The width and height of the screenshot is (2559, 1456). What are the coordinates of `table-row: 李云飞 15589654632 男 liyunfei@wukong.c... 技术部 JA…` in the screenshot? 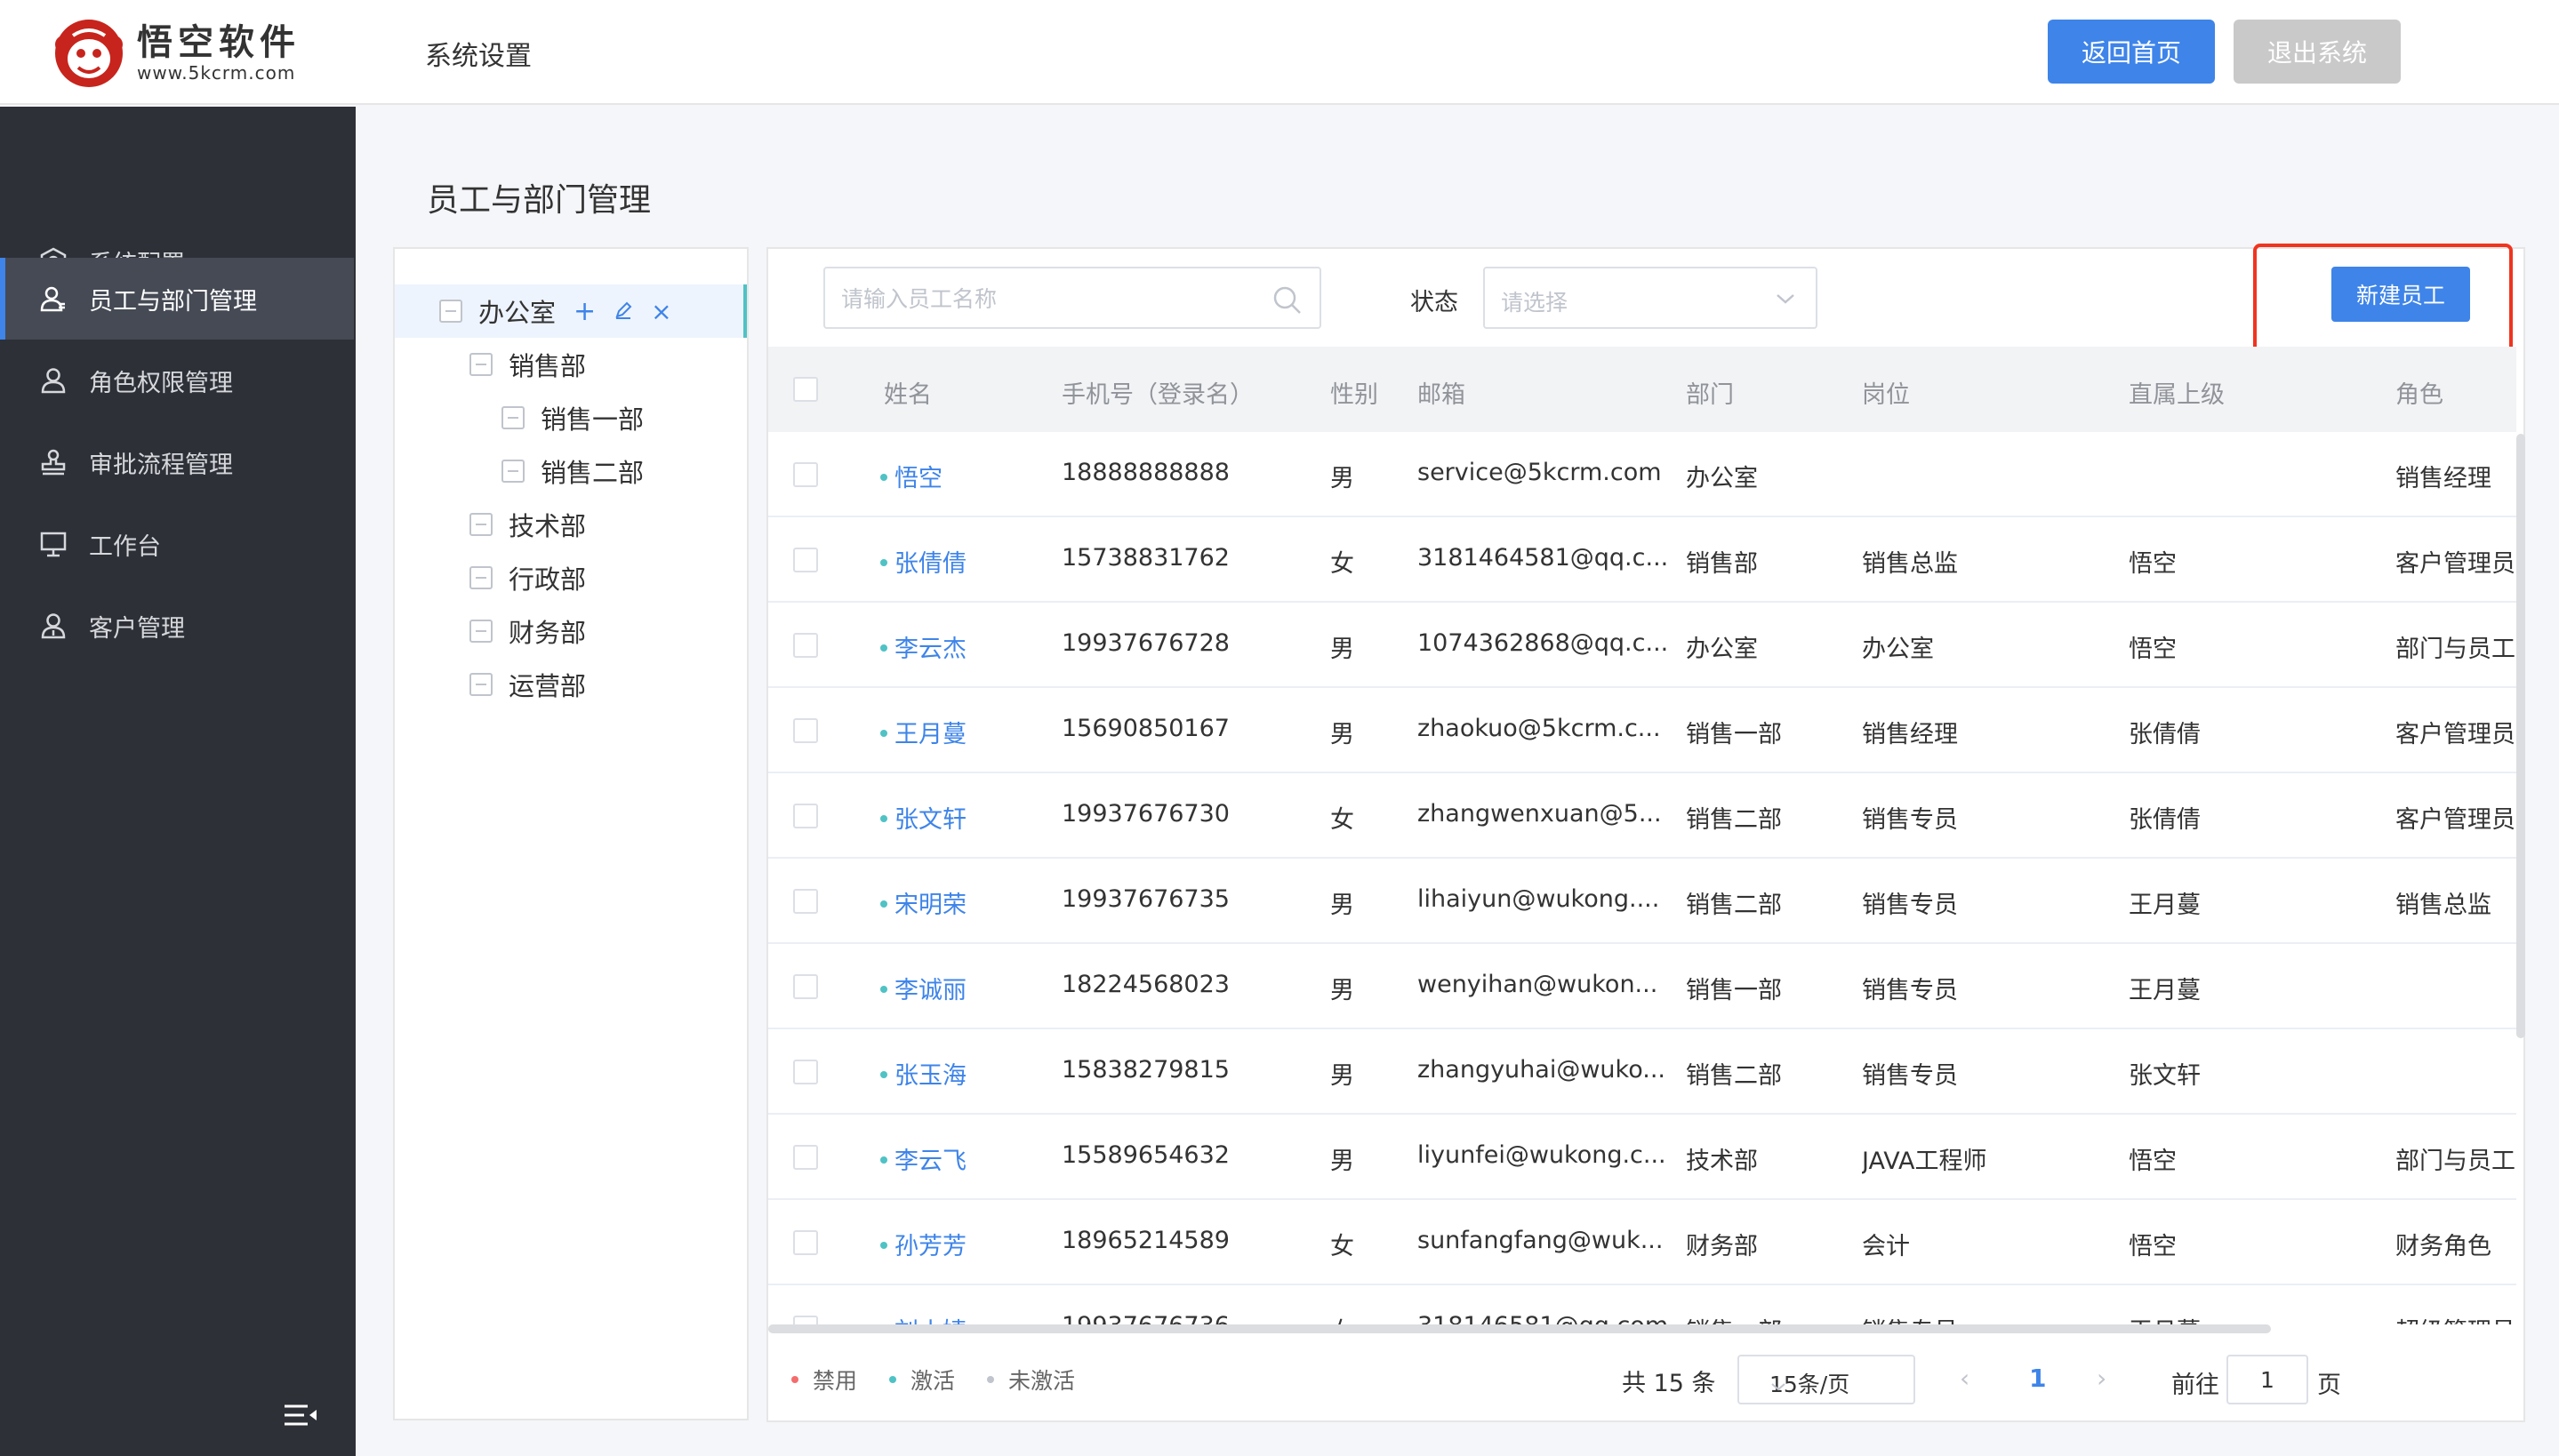 It's located at (1642, 1157).